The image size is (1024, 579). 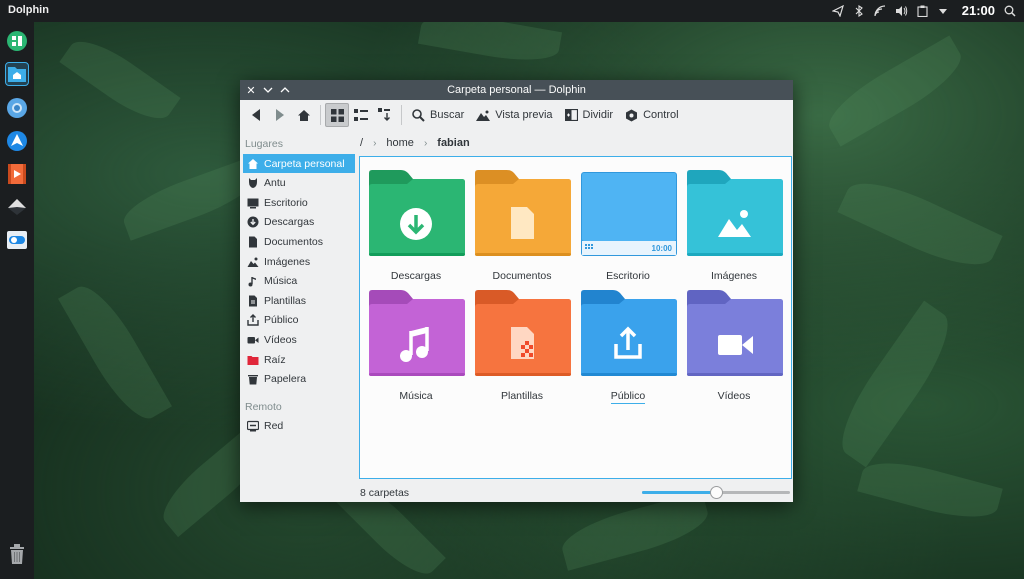 What do you see at coordinates (361, 143) in the screenshot?
I see `crumb-root: /` at bounding box center [361, 143].